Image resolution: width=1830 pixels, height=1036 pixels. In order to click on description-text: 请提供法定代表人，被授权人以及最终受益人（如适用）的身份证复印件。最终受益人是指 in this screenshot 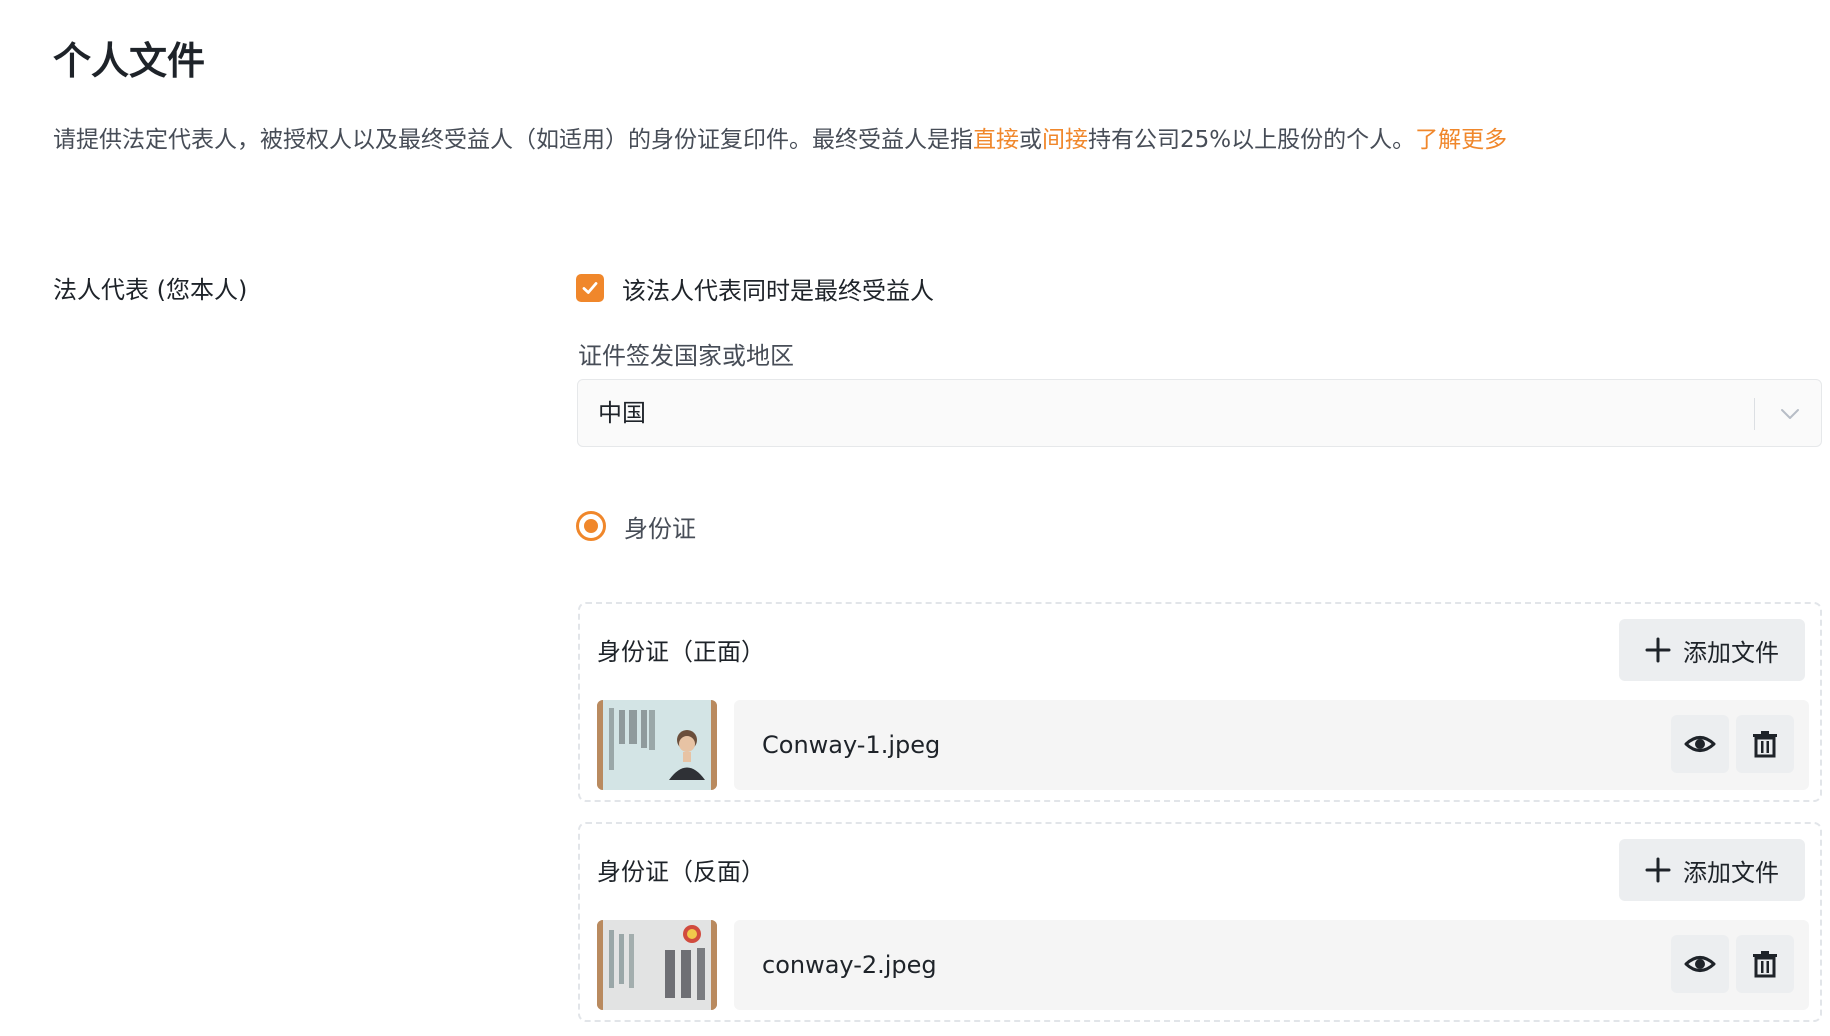, I will do `click(513, 140)`.